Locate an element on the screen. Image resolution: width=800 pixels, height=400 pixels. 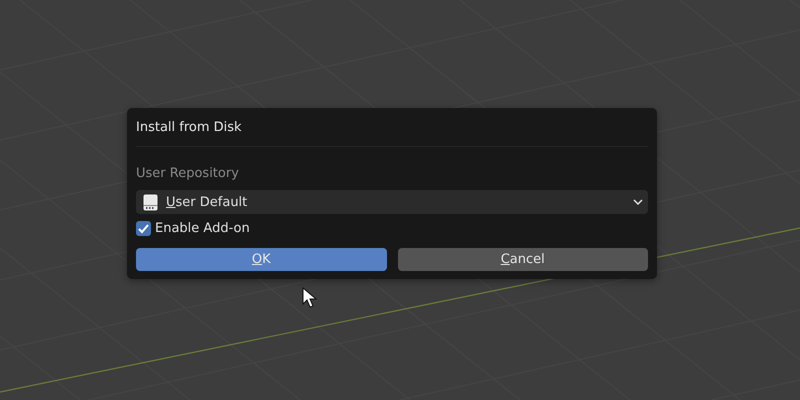
cancel-button: Cancel is located at coordinates (523, 259).